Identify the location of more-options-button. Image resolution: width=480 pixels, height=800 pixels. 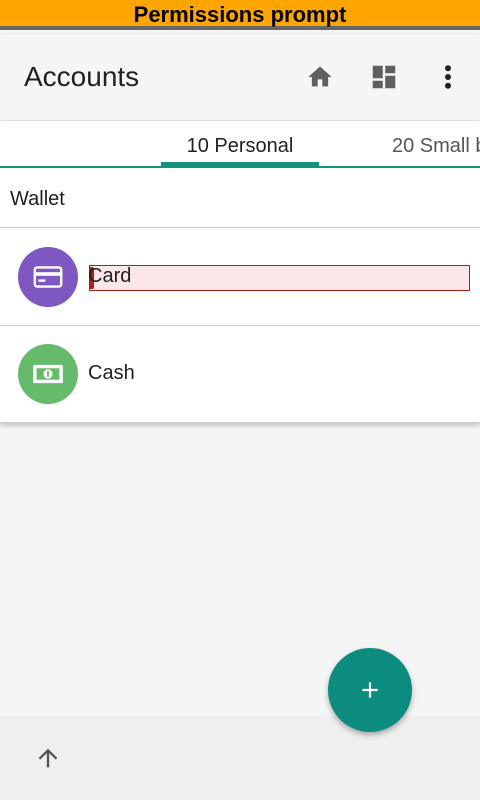
(448, 77).